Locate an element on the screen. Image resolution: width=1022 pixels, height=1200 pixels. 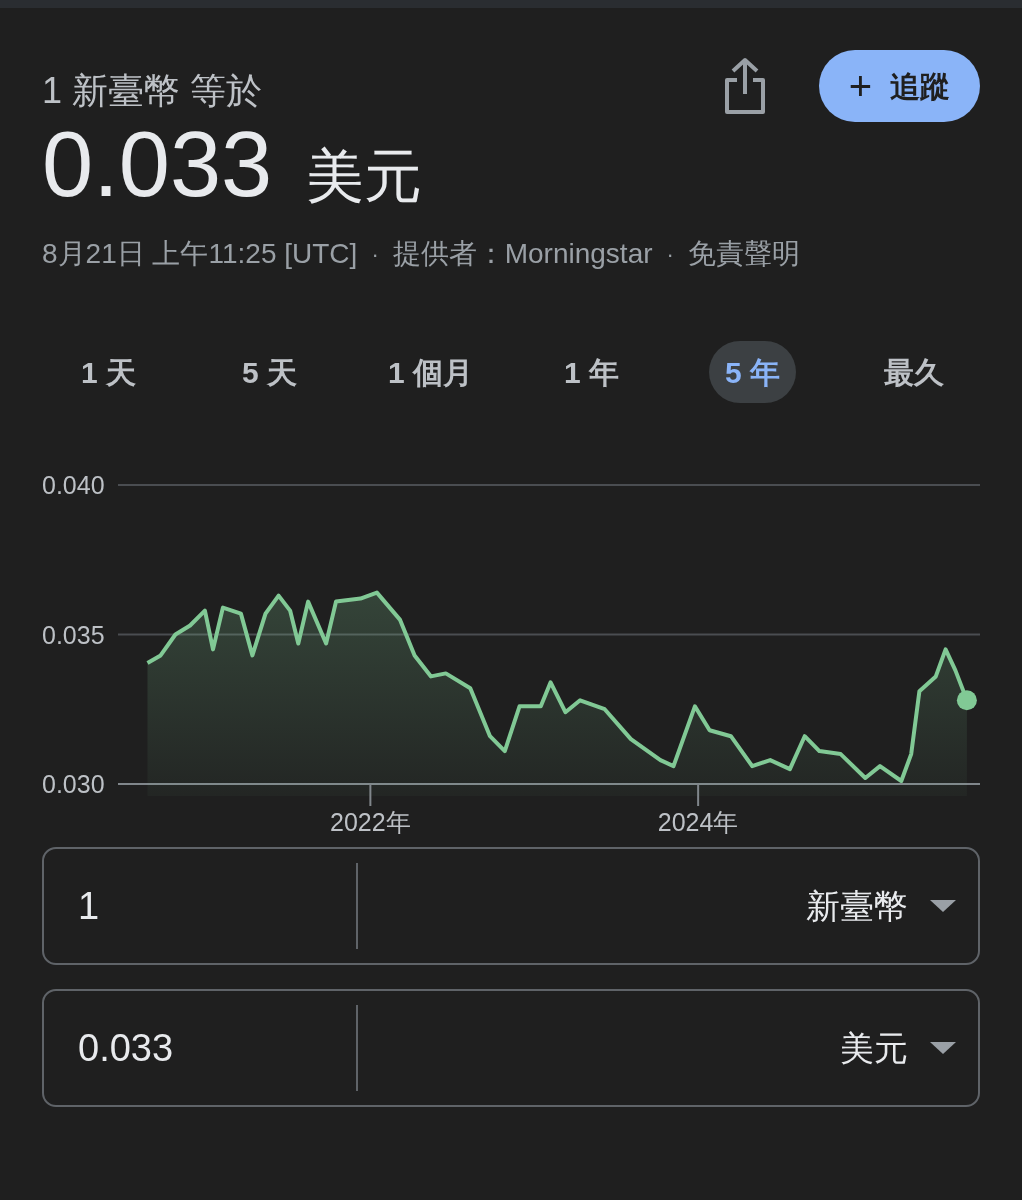
y-axis-label: 0.035 is located at coordinates (73, 634).